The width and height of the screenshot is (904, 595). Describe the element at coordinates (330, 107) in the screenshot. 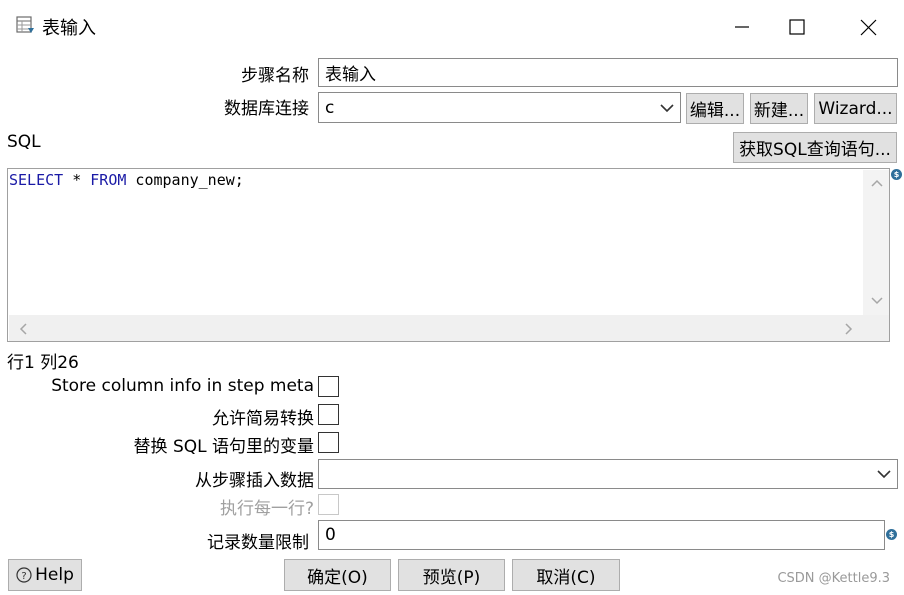

I see `db-connection-value: c` at that location.